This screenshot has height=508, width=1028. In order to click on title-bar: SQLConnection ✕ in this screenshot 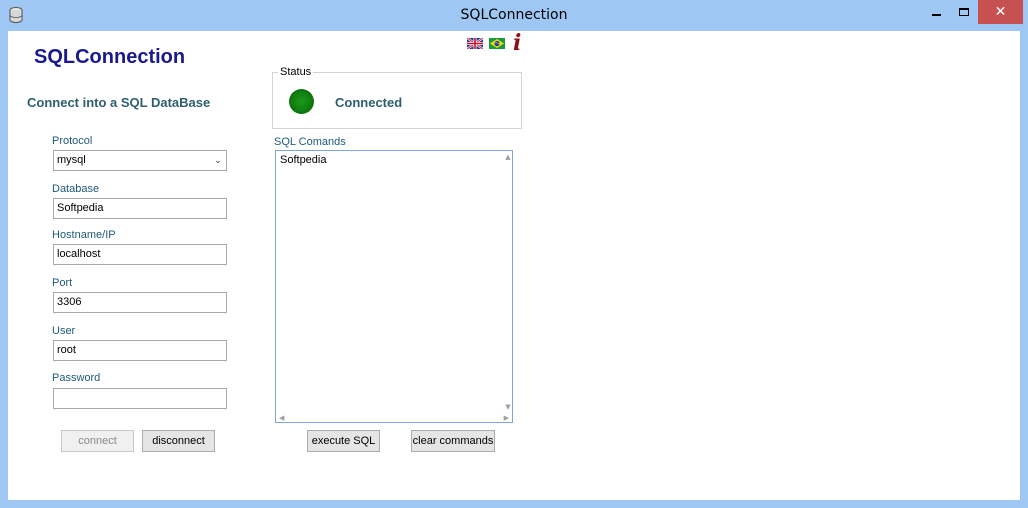, I will do `click(514, 15)`.